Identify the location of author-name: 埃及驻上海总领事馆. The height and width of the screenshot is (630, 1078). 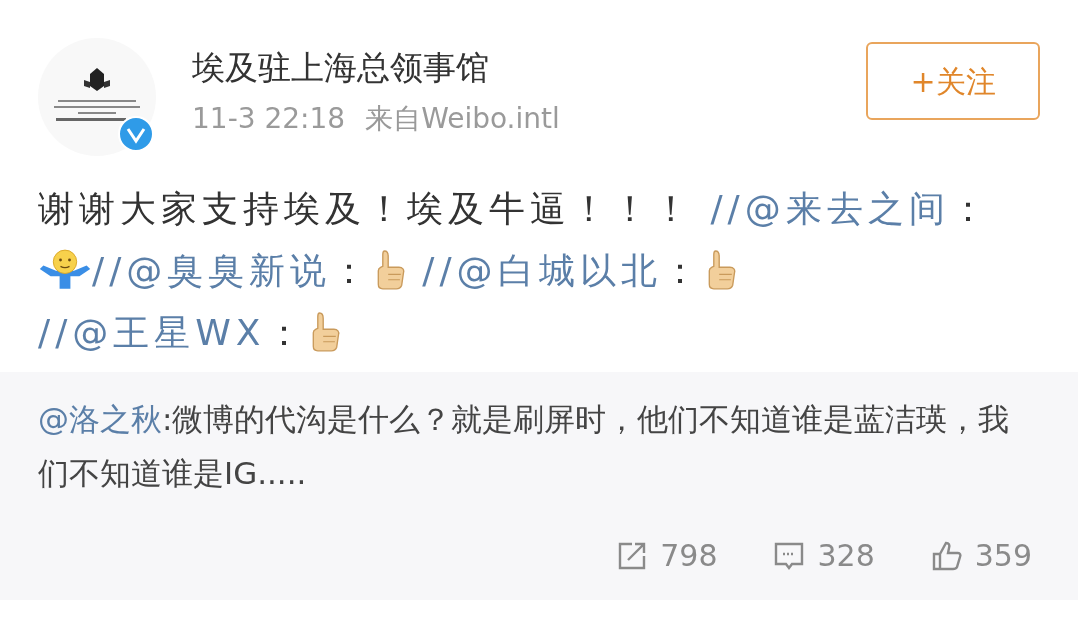
(376, 68).